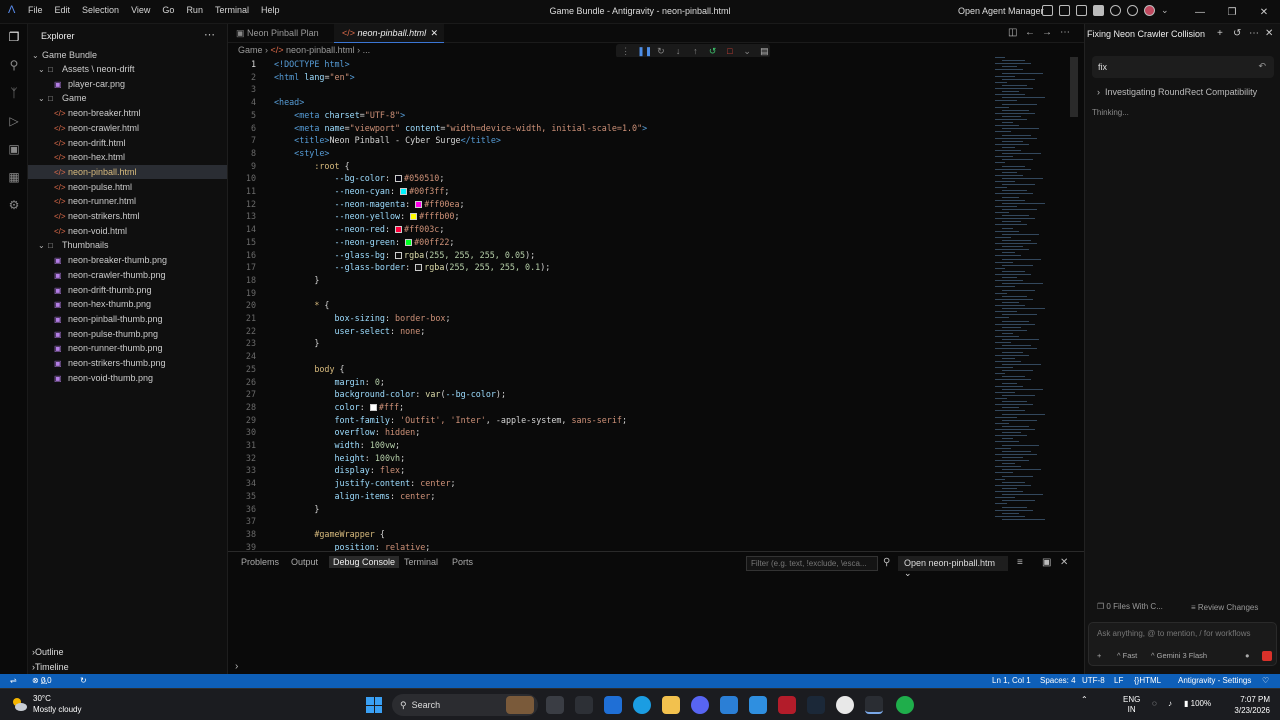 The height and width of the screenshot is (720, 1280). I want to click on tray-chevron-icon: ⌃, so click(1084, 699).